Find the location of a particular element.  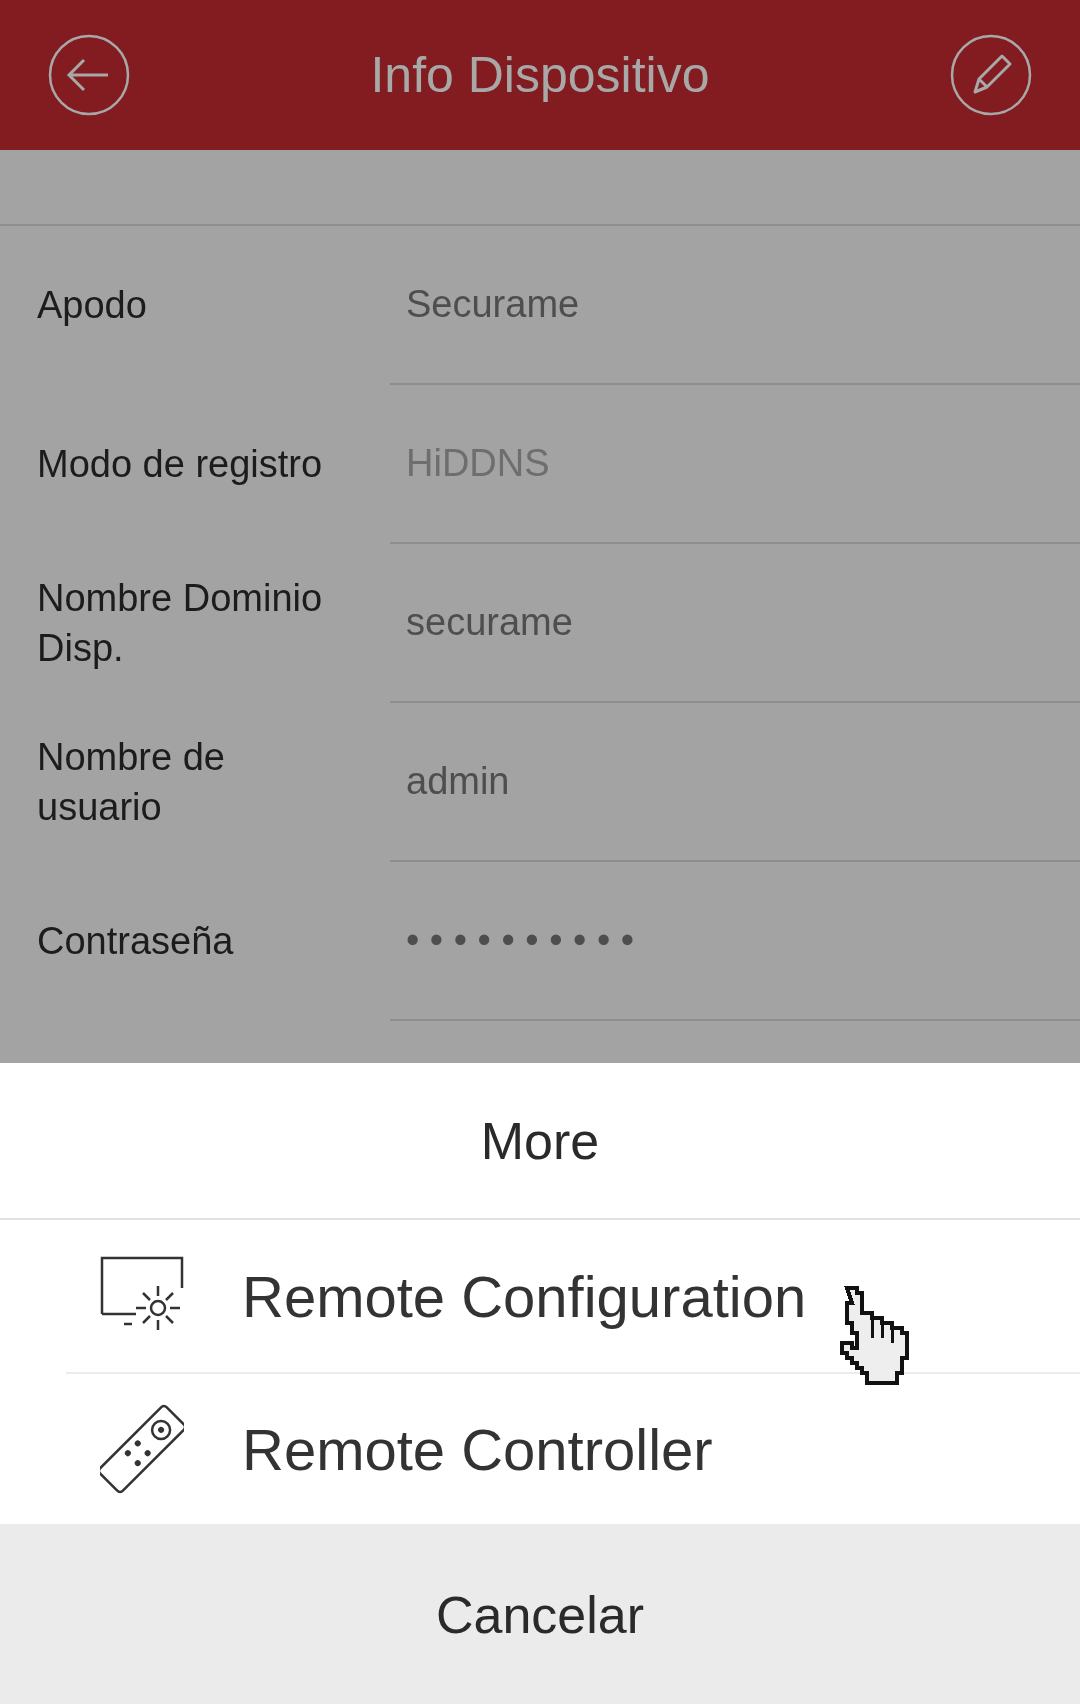

field-value: securame is located at coordinates (735, 623).